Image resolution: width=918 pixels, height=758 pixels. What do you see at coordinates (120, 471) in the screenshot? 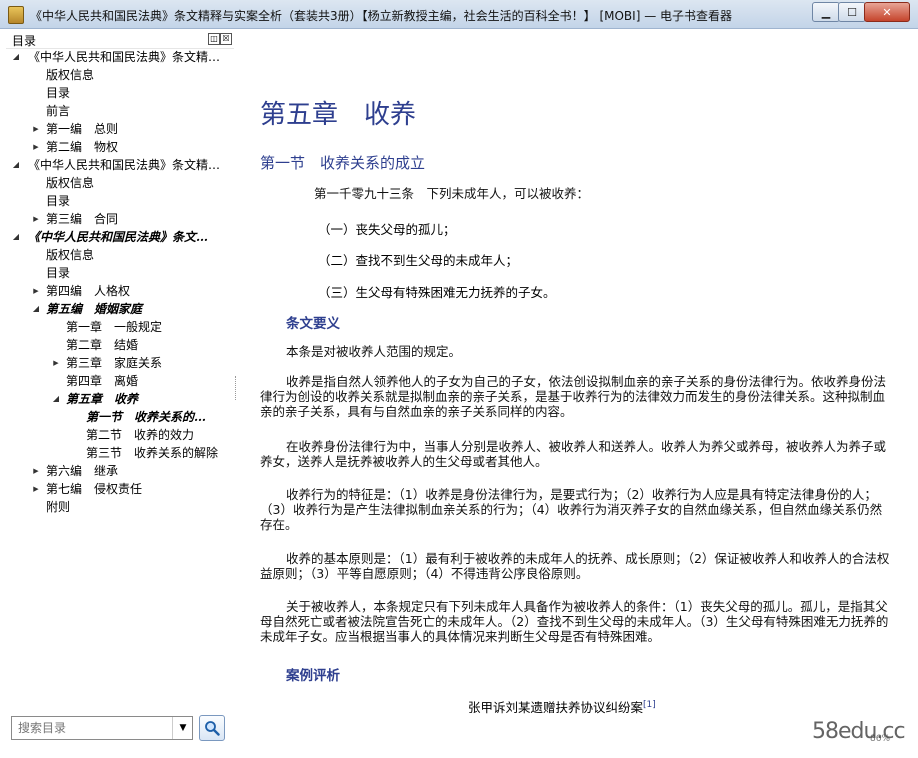
I see `toc-item: ▶ 第六编 继承` at bounding box center [120, 471].